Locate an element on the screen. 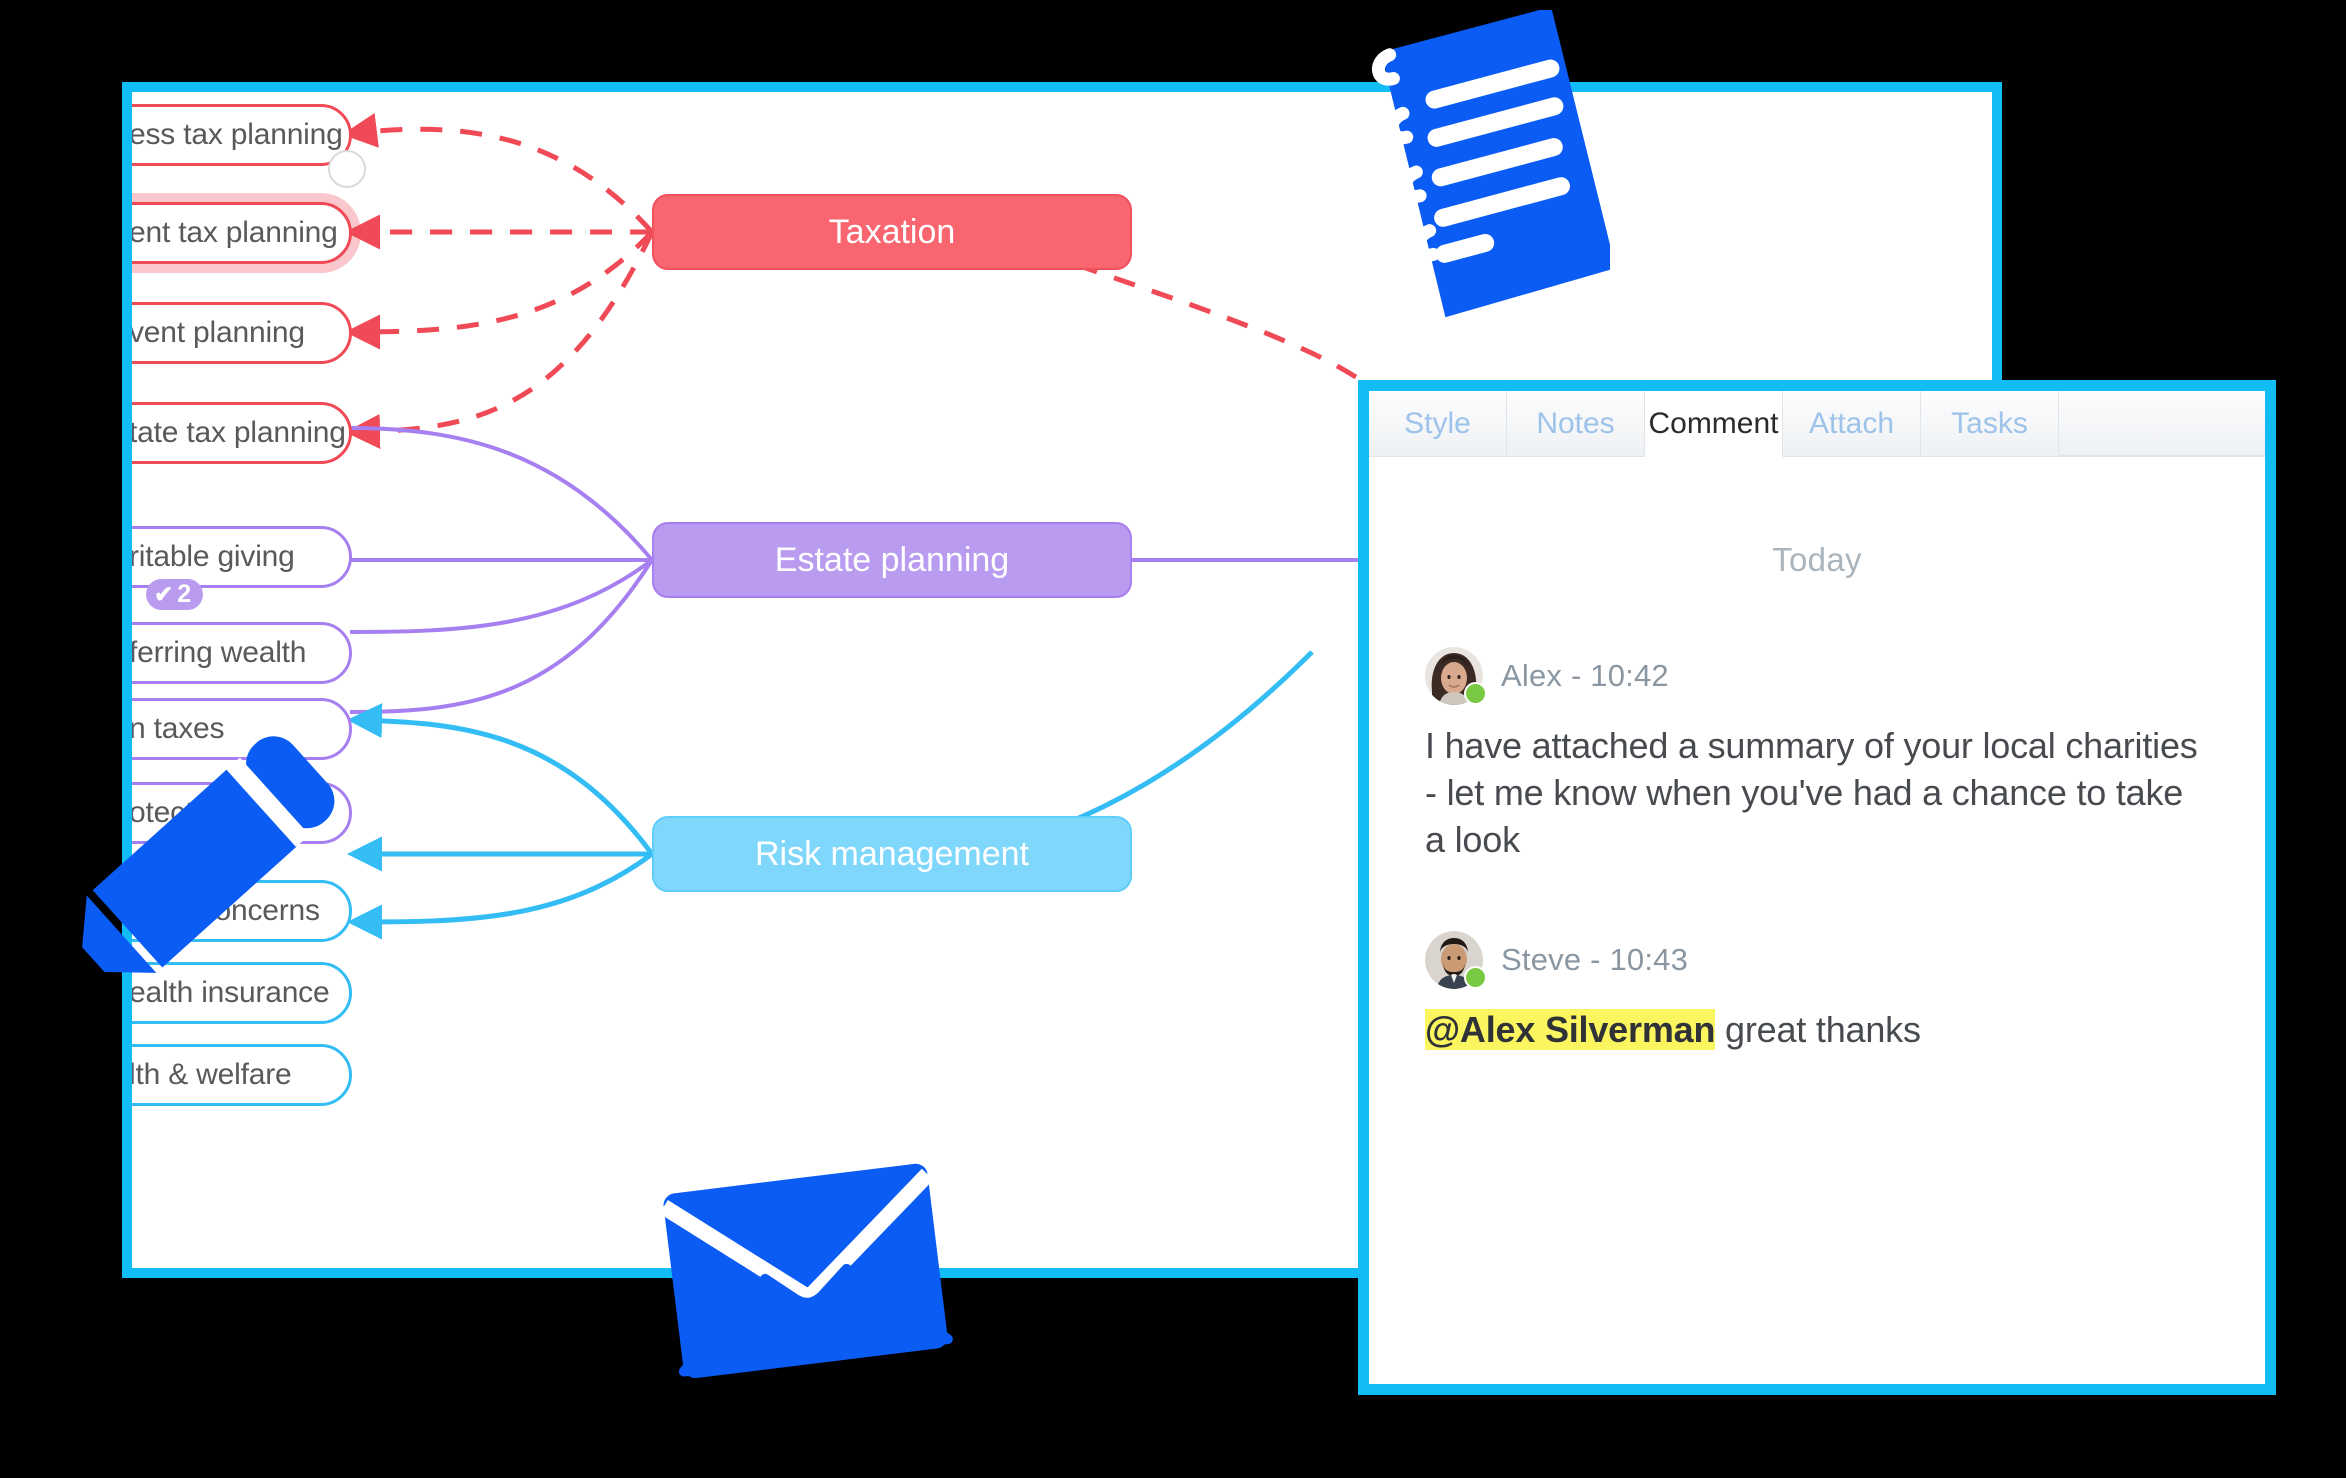 The image size is (2346, 1478). tab-label: Tasks is located at coordinates (1989, 423).